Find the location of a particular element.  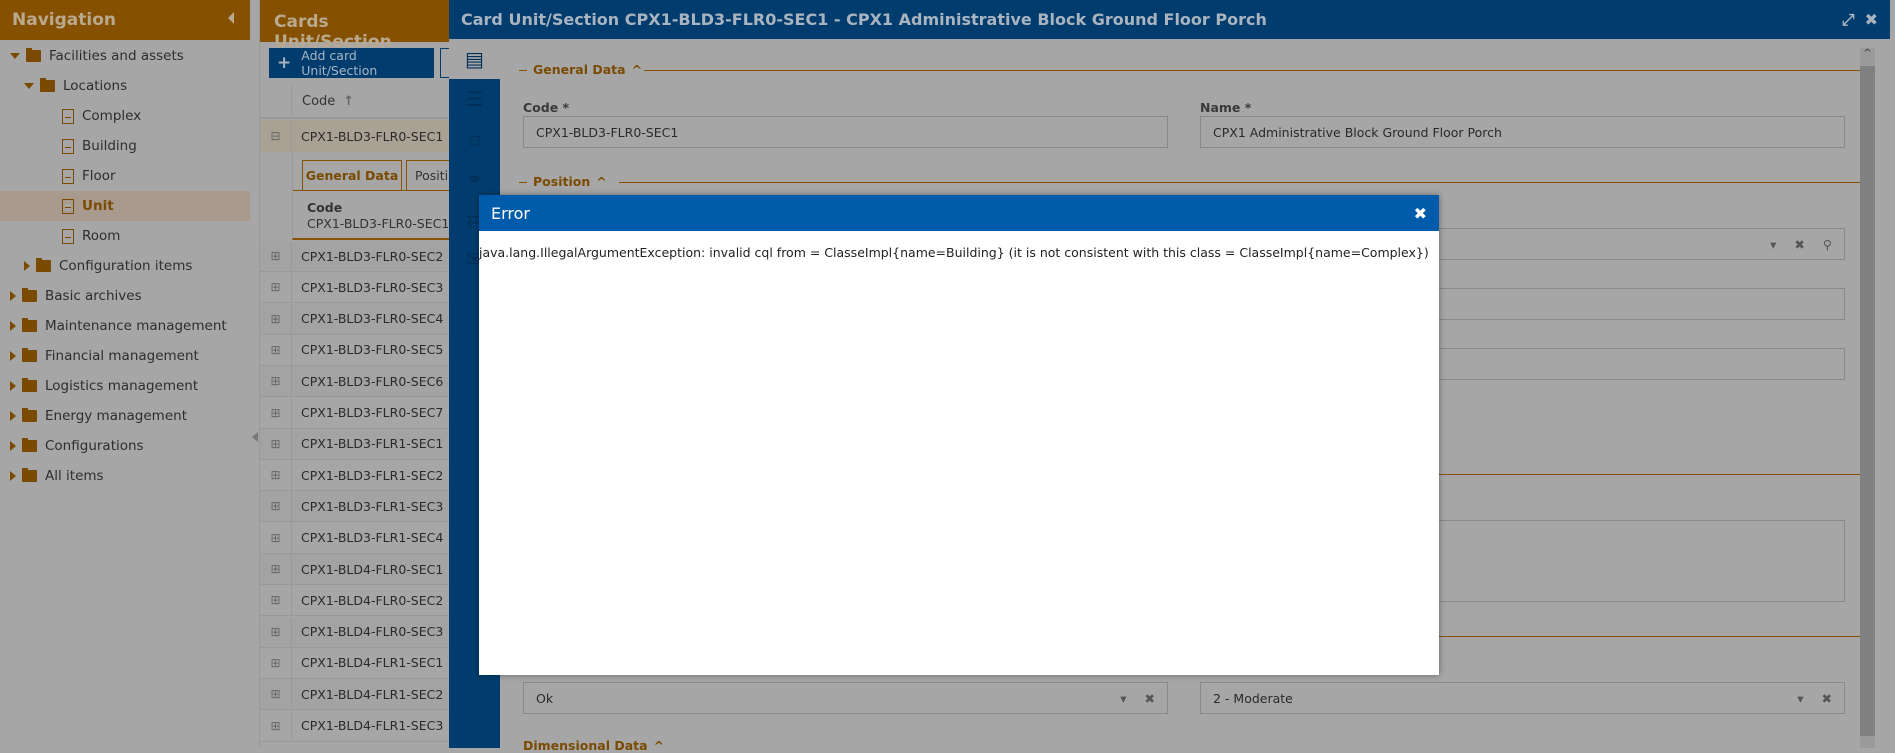

table-row: ⊞ CPX1-BLD3-FLR0-SEC6 is located at coordinates (360, 382).